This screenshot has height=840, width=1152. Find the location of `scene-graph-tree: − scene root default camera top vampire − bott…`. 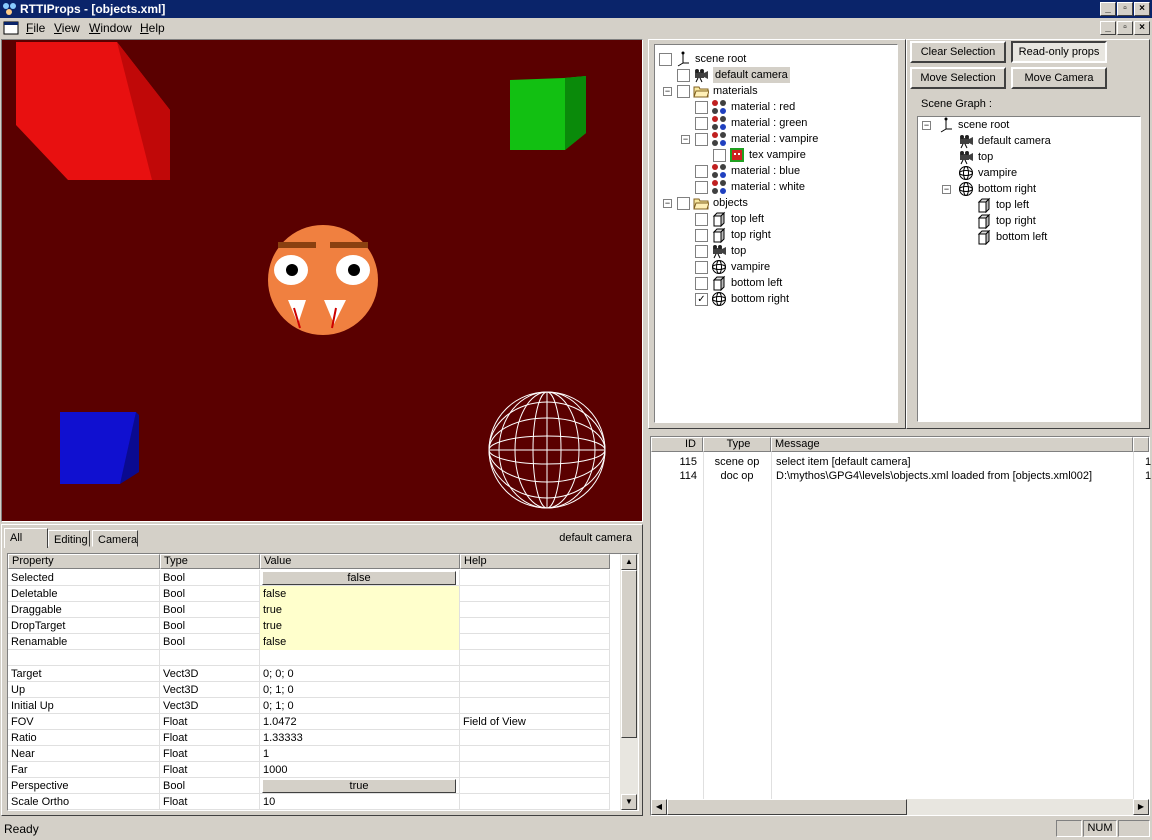

scene-graph-tree: − scene root default camera top vampire − bott… is located at coordinates (1029, 269).